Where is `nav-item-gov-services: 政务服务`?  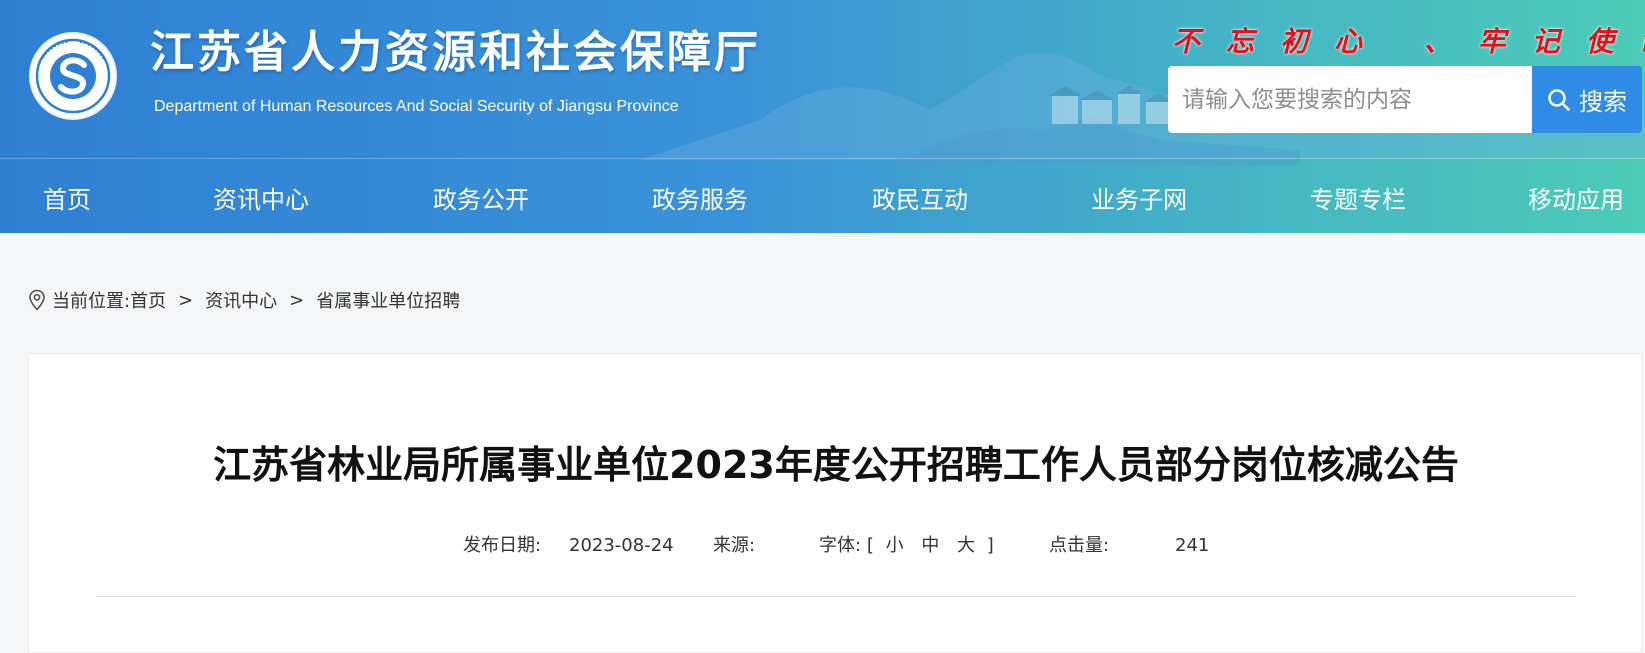 nav-item-gov-services: 政务服务 is located at coordinates (700, 200).